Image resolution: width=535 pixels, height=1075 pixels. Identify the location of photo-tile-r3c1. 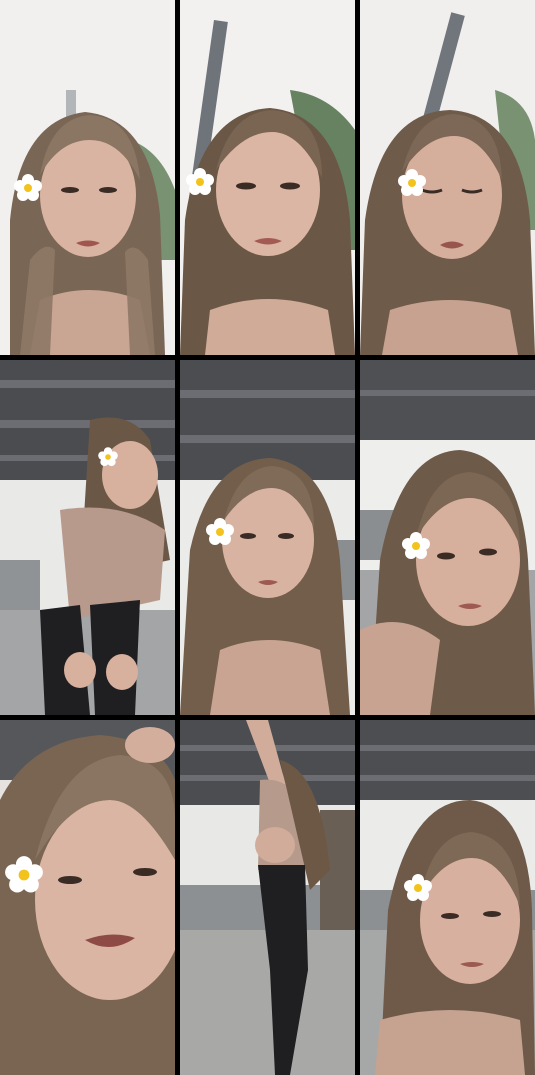
(87, 897).